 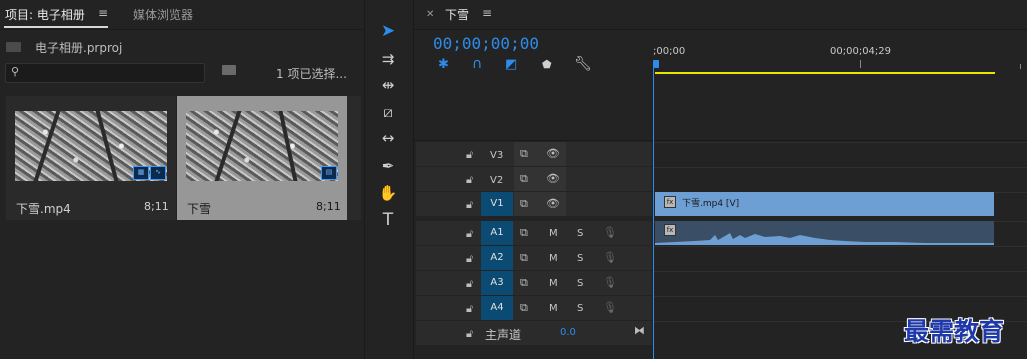 What do you see at coordinates (156, 206) in the screenshot?
I see `clip-duration: 8;11` at bounding box center [156, 206].